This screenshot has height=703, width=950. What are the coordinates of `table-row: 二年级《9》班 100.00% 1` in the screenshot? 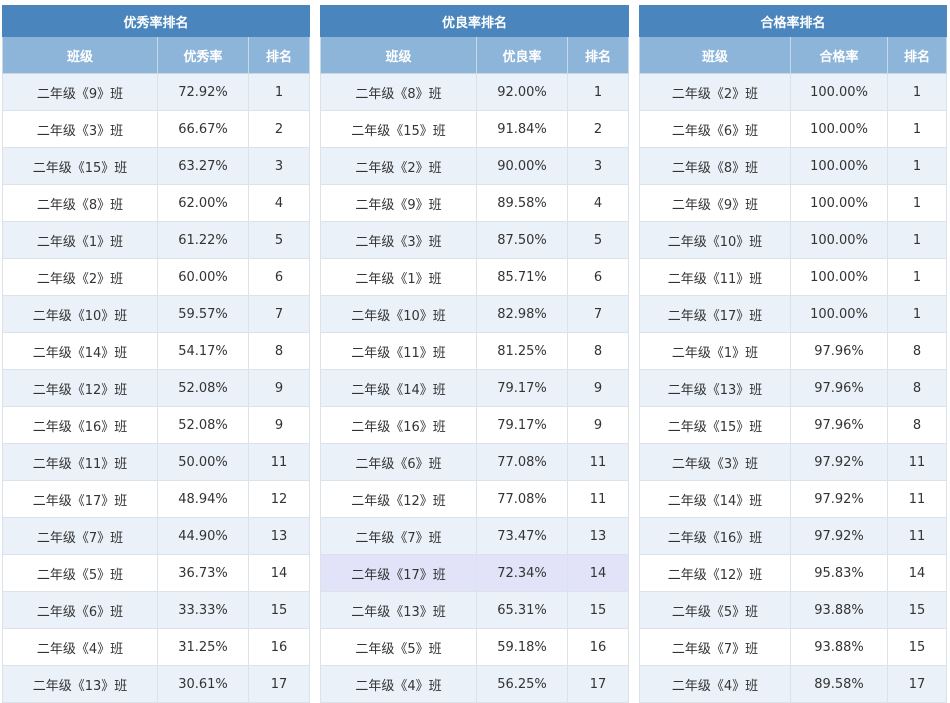 It's located at (793, 203).